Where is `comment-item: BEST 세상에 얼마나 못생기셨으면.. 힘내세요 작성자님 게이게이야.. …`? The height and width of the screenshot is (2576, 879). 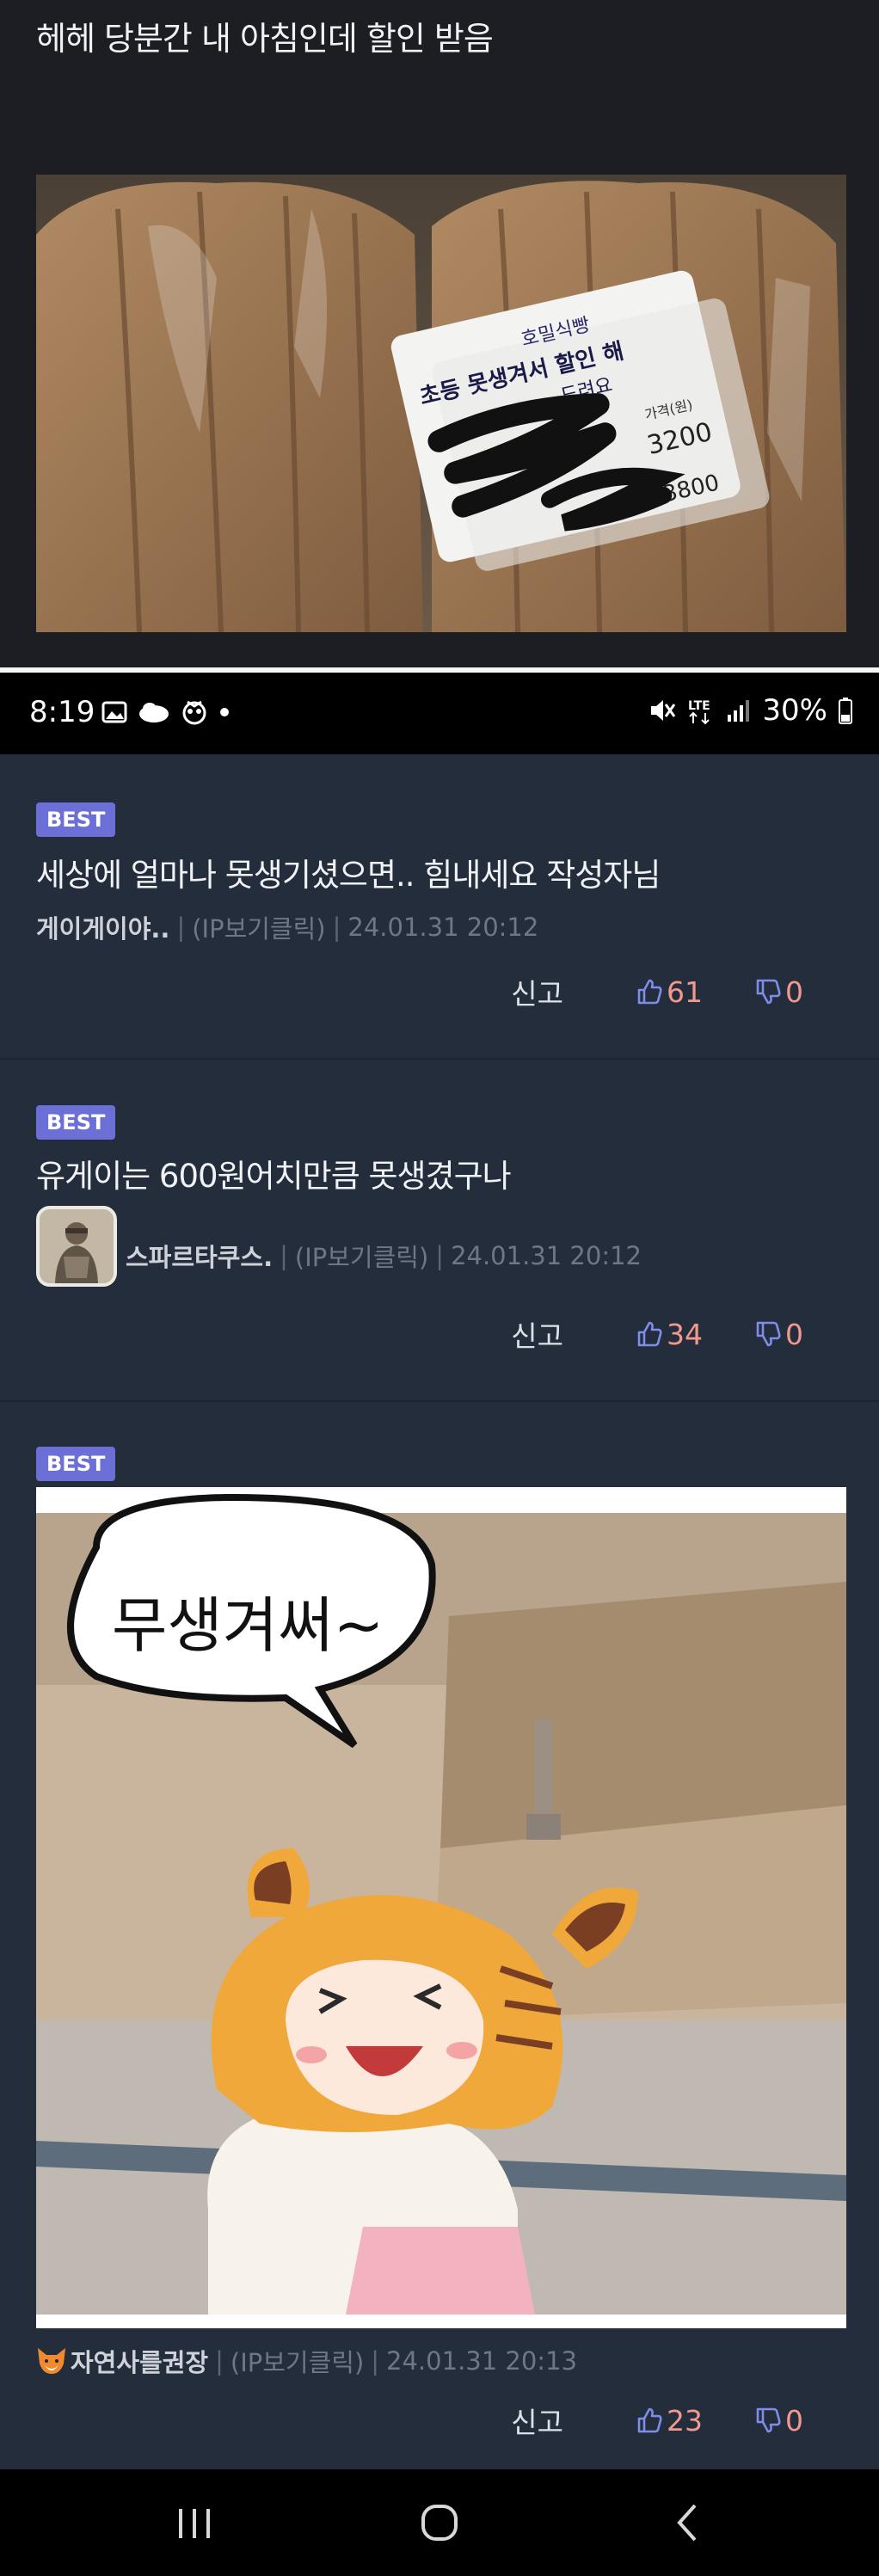
comment-item: BEST 세상에 얼마나 못생기셨으면.. 힘내세요 작성자님 게이게이야.. … is located at coordinates (439, 907).